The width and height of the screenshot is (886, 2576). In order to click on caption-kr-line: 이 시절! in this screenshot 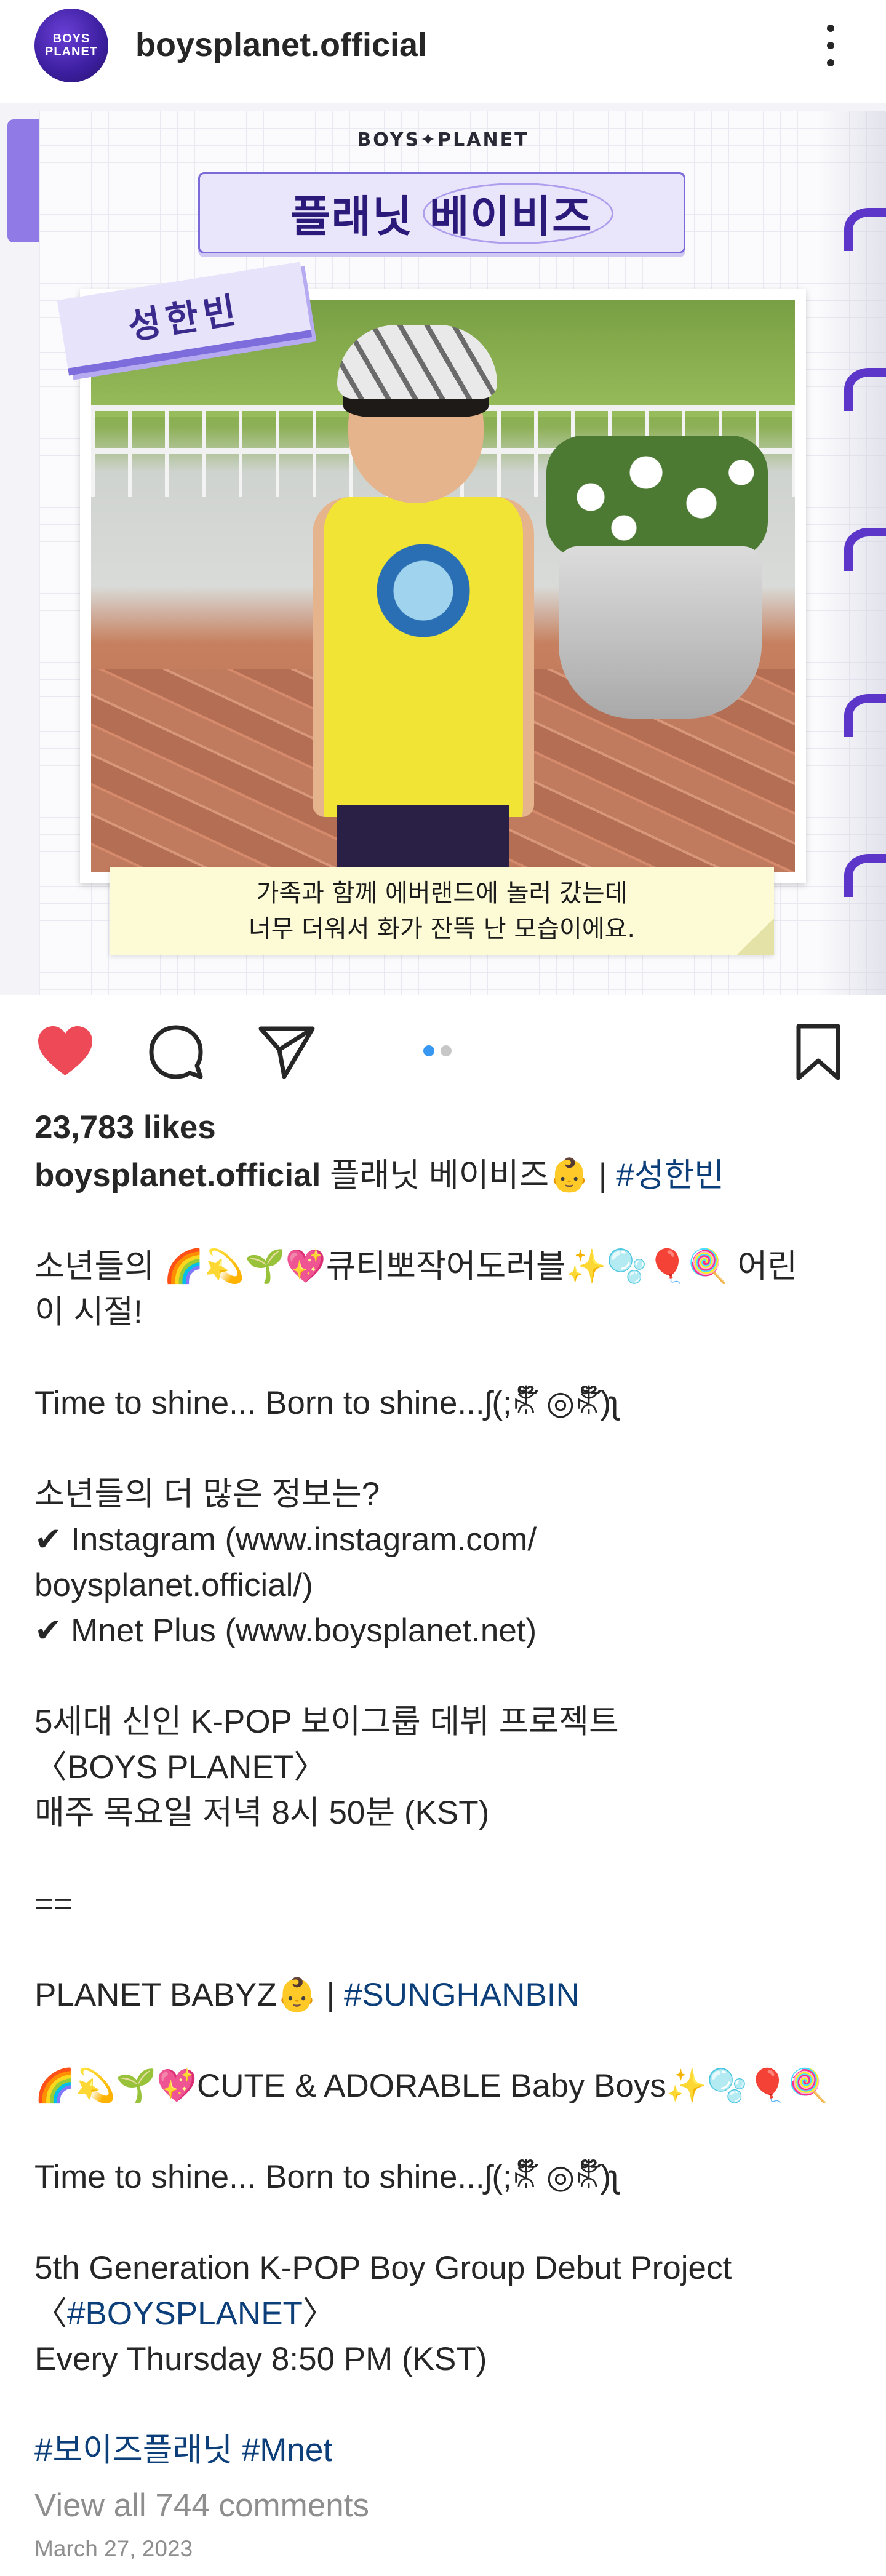, I will do `click(88, 1312)`.